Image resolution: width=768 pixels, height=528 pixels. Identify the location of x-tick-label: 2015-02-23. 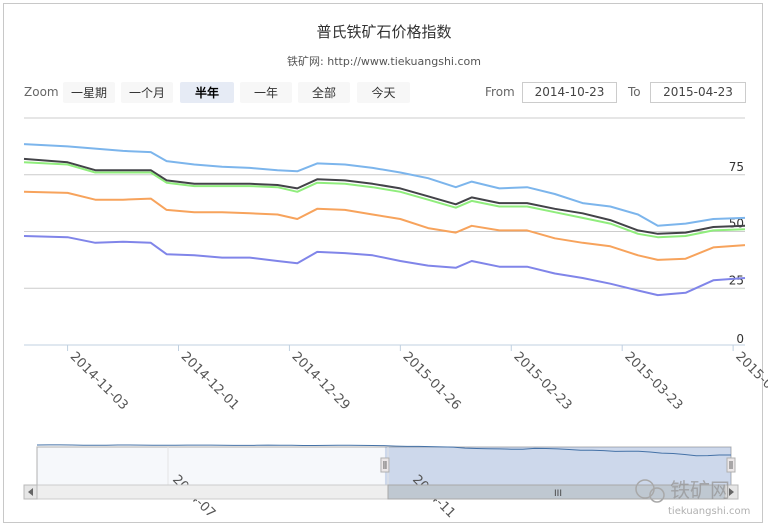
(542, 381).